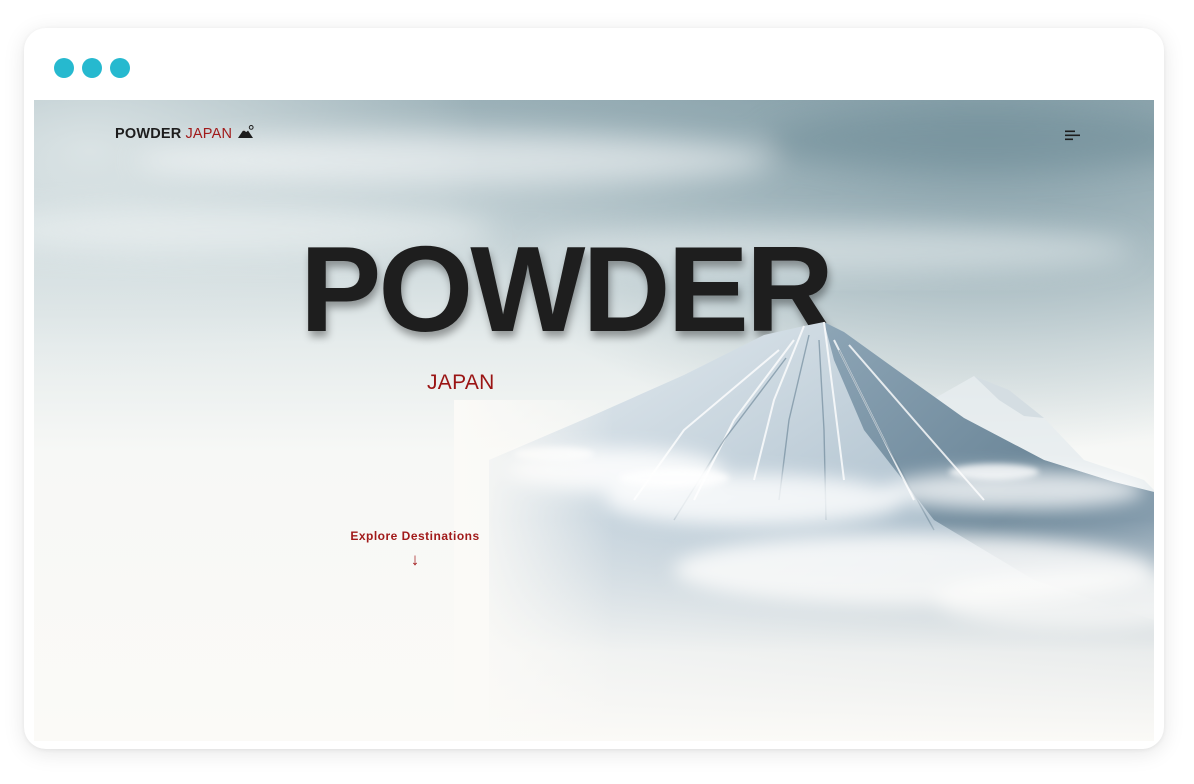 The width and height of the screenshot is (1194, 784). I want to click on explore-destinations-link: Explore Destinations ↓, so click(415, 548).